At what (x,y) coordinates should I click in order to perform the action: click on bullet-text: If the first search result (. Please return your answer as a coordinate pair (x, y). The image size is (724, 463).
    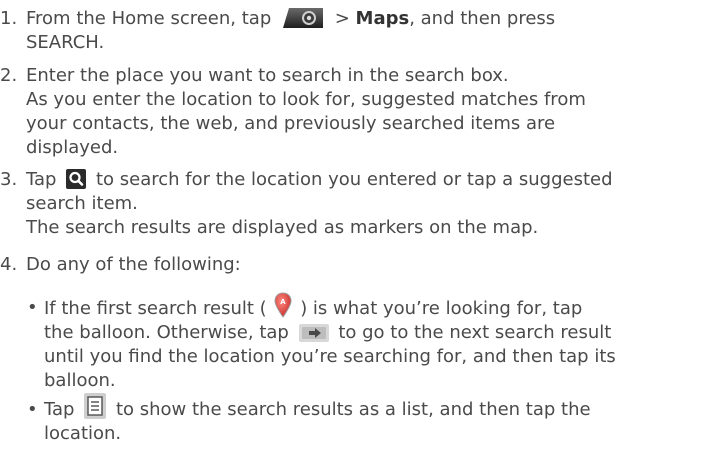
    Looking at the image, I should click on (155, 308).